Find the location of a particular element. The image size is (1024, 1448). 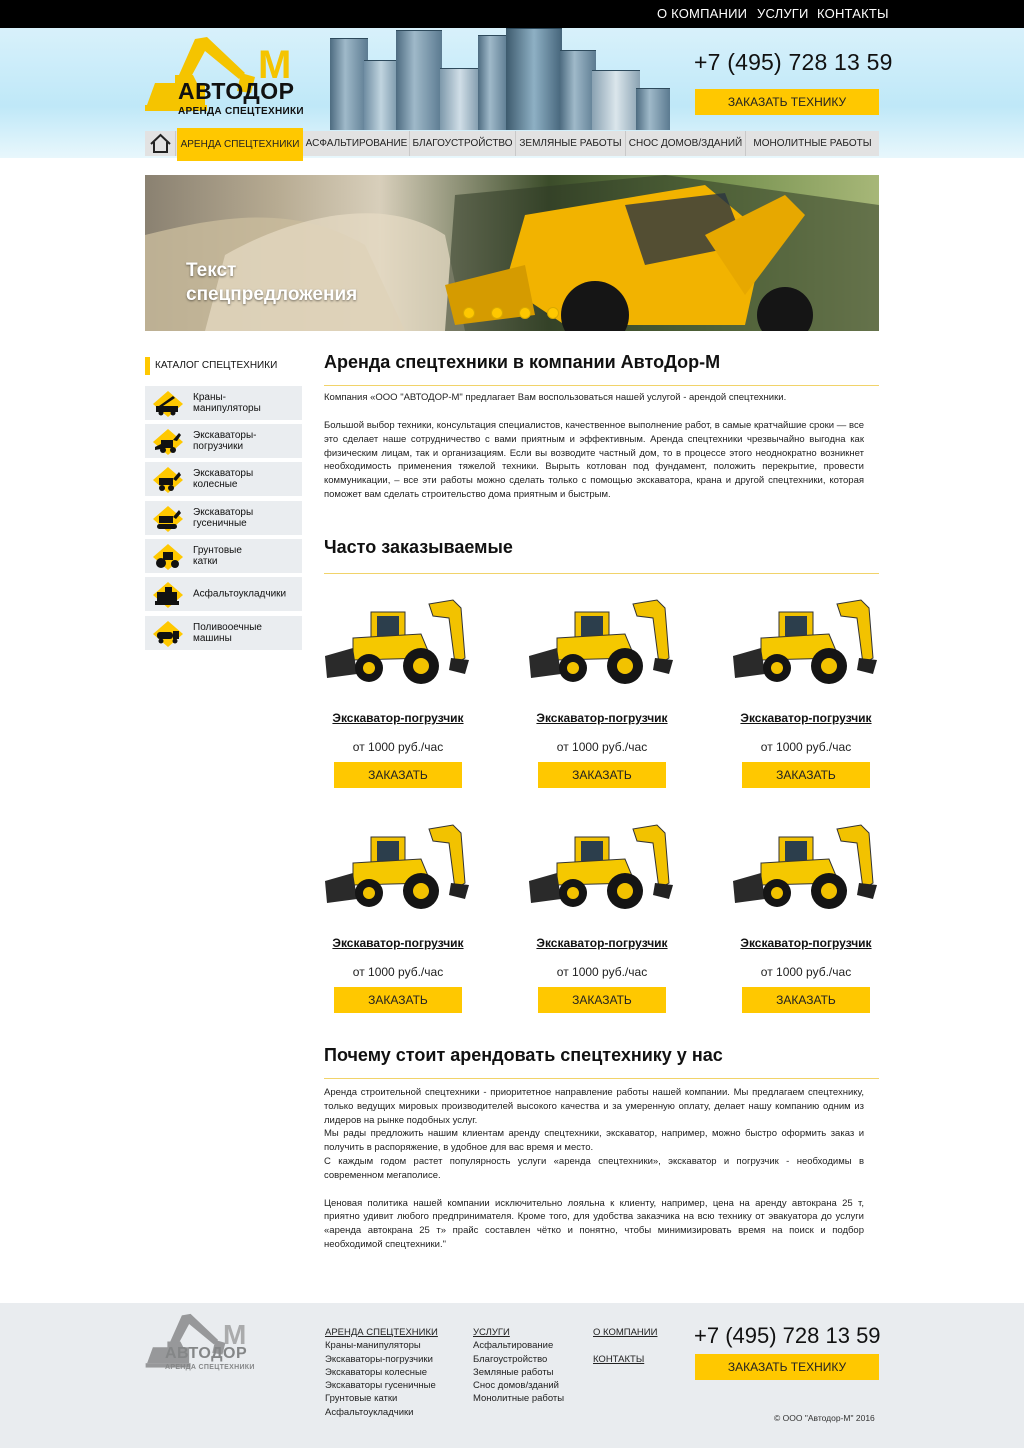

catalog-item: Грунтовые катки is located at coordinates (223, 557).